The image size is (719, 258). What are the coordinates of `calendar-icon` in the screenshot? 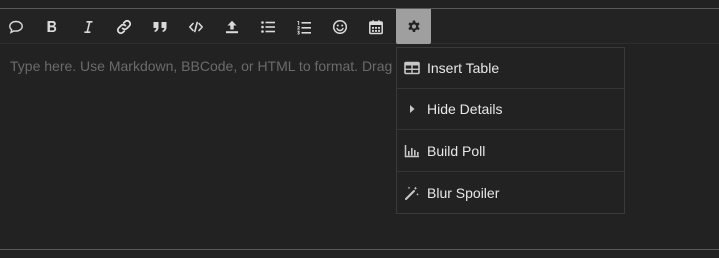 It's located at (376, 26).